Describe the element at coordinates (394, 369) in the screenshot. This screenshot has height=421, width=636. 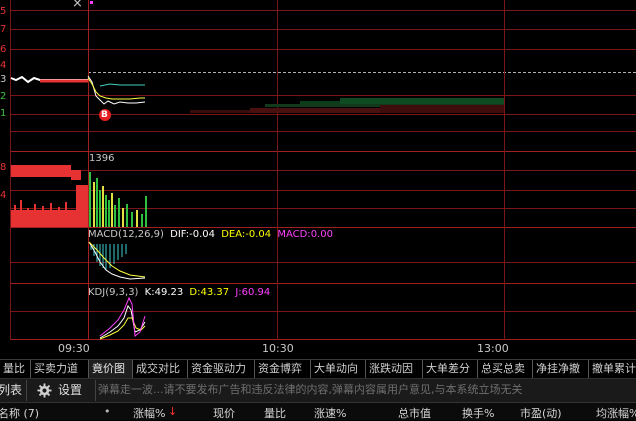
I see `tab-rise-fall-cause: 涨跌动因` at that location.